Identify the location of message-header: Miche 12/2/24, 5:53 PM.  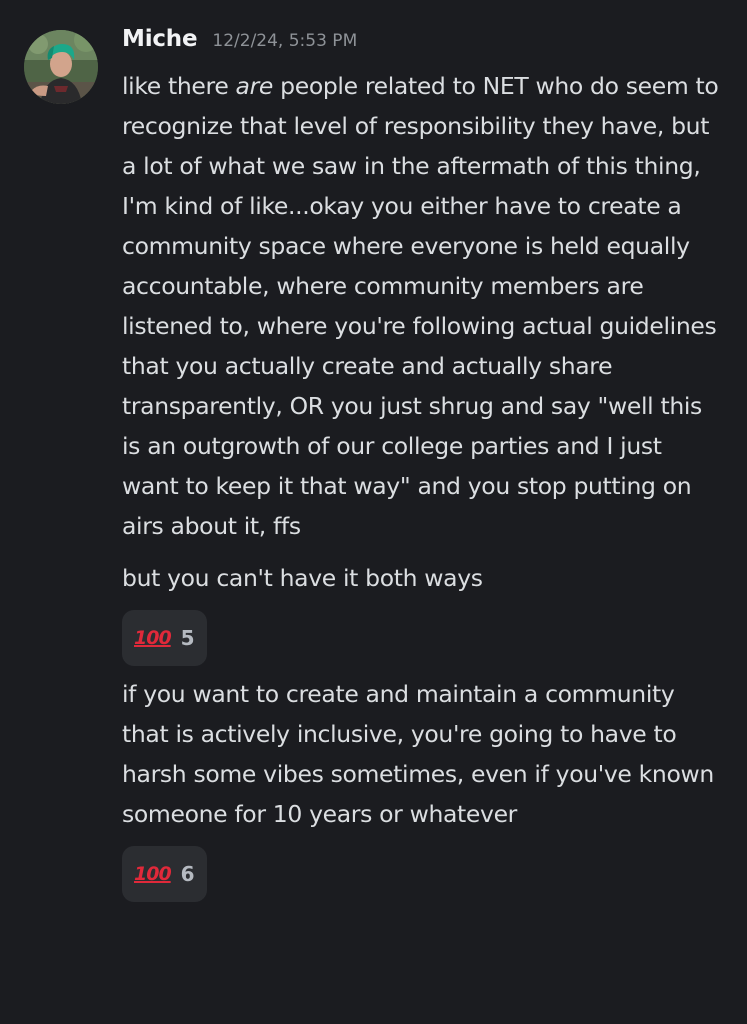
(422, 47).